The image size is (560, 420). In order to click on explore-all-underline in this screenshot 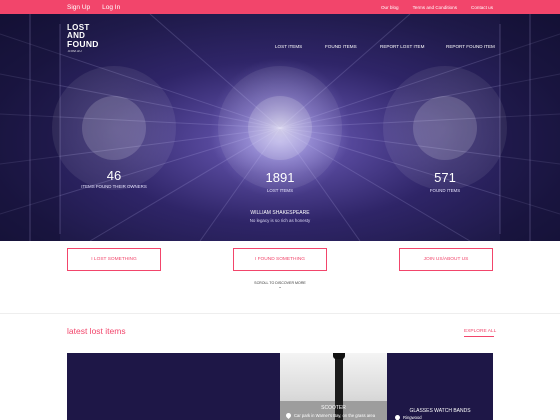, I will do `click(479, 336)`.